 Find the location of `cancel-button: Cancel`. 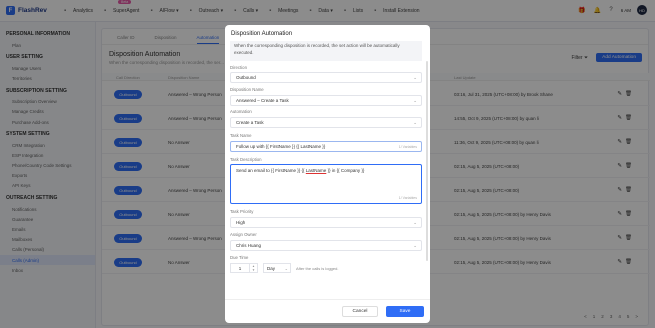

cancel-button: Cancel is located at coordinates (360, 311).